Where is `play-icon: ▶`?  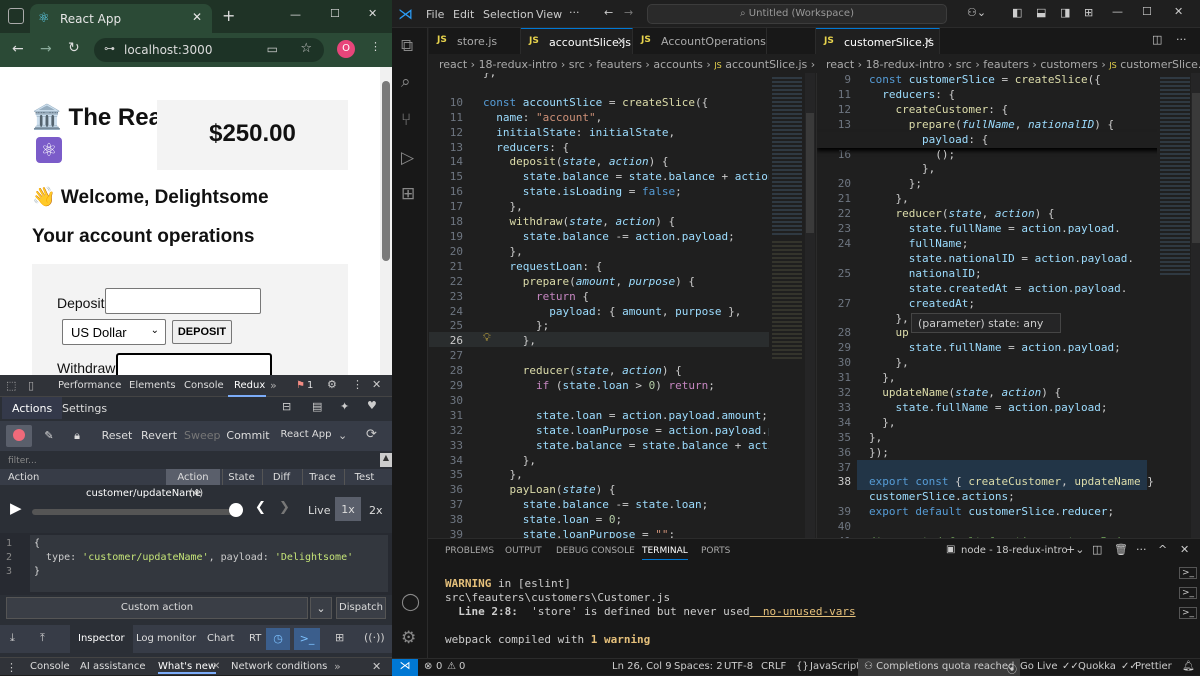 play-icon: ▶ is located at coordinates (16, 508).